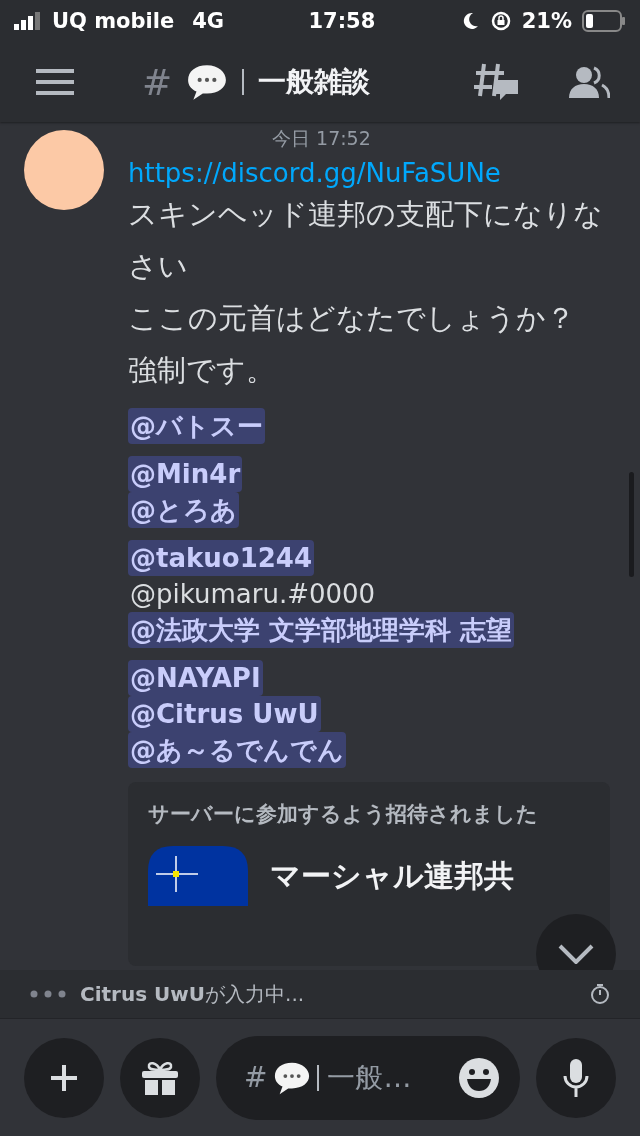  Describe the element at coordinates (342, 21) in the screenshot. I see `clock-time: 17:58` at that location.